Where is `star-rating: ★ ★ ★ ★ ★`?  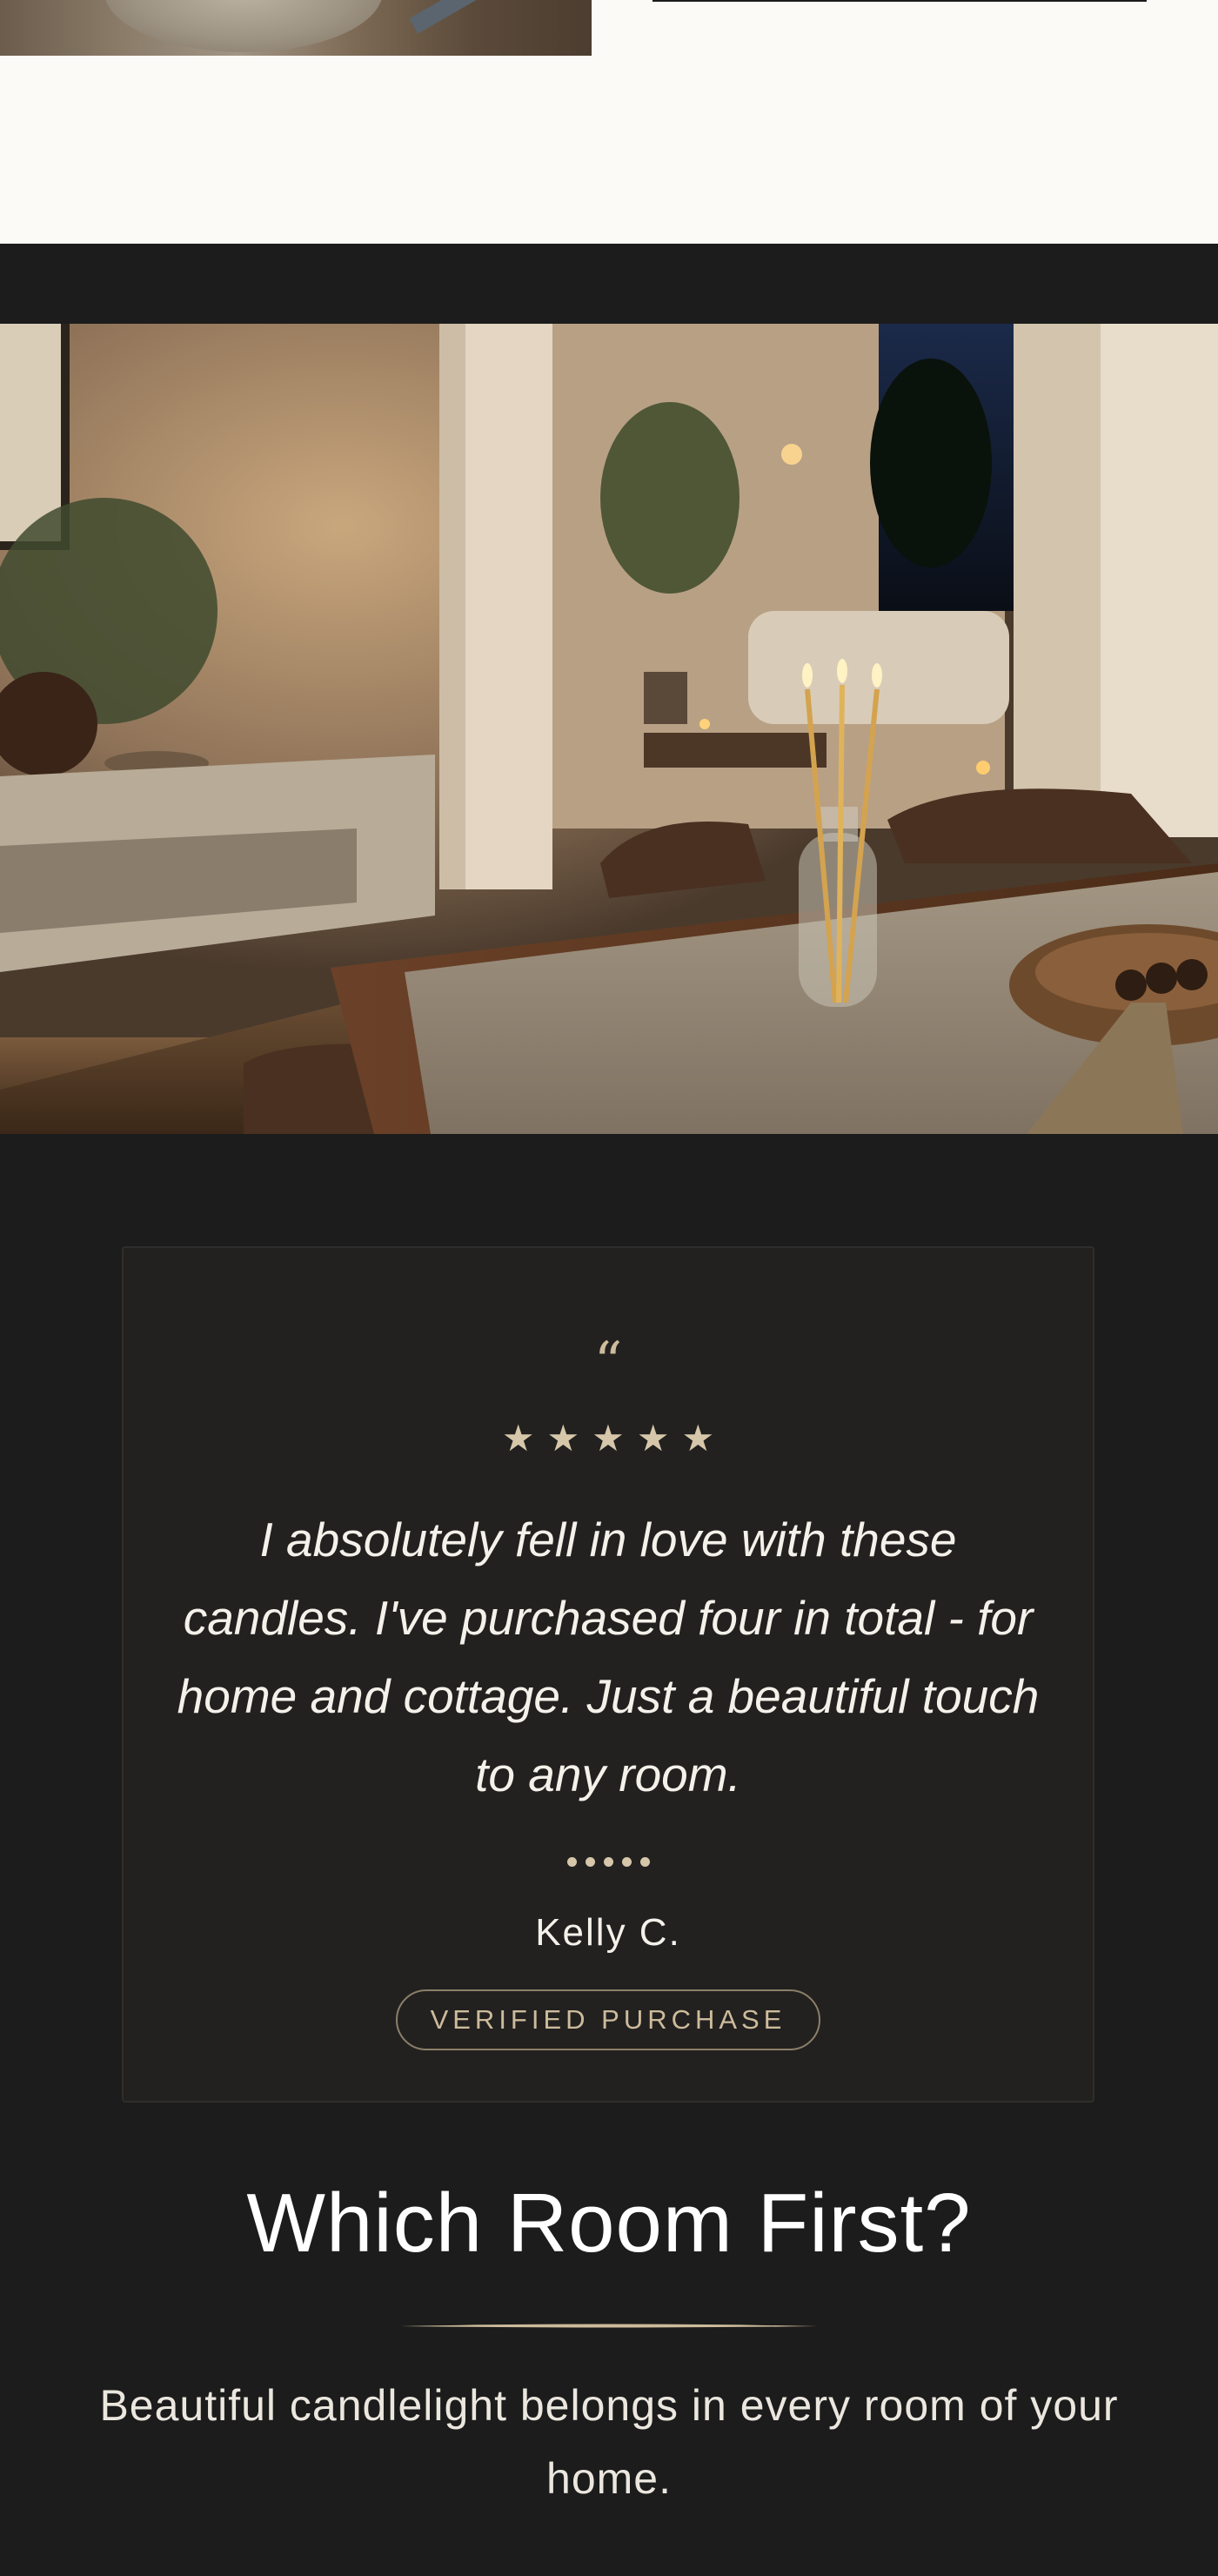
star-rating: ★ ★ ★ ★ ★ is located at coordinates (608, 1438).